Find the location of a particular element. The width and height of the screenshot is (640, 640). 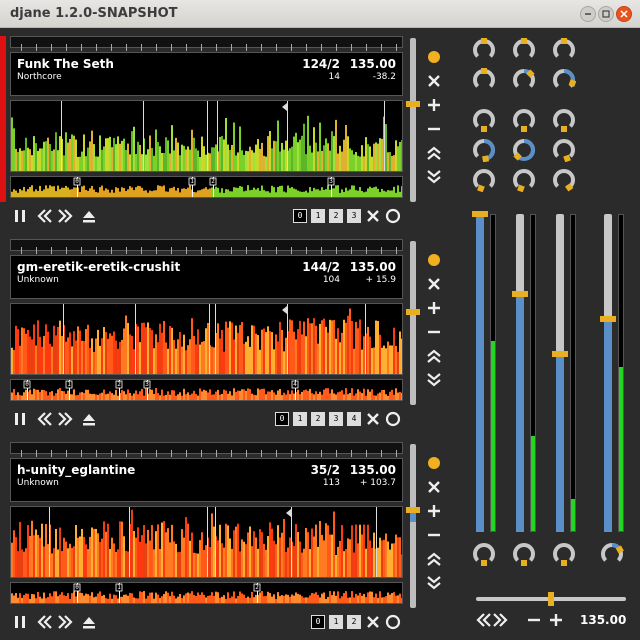

eq-knob-r3-c3 is located at coordinates (564, 120).